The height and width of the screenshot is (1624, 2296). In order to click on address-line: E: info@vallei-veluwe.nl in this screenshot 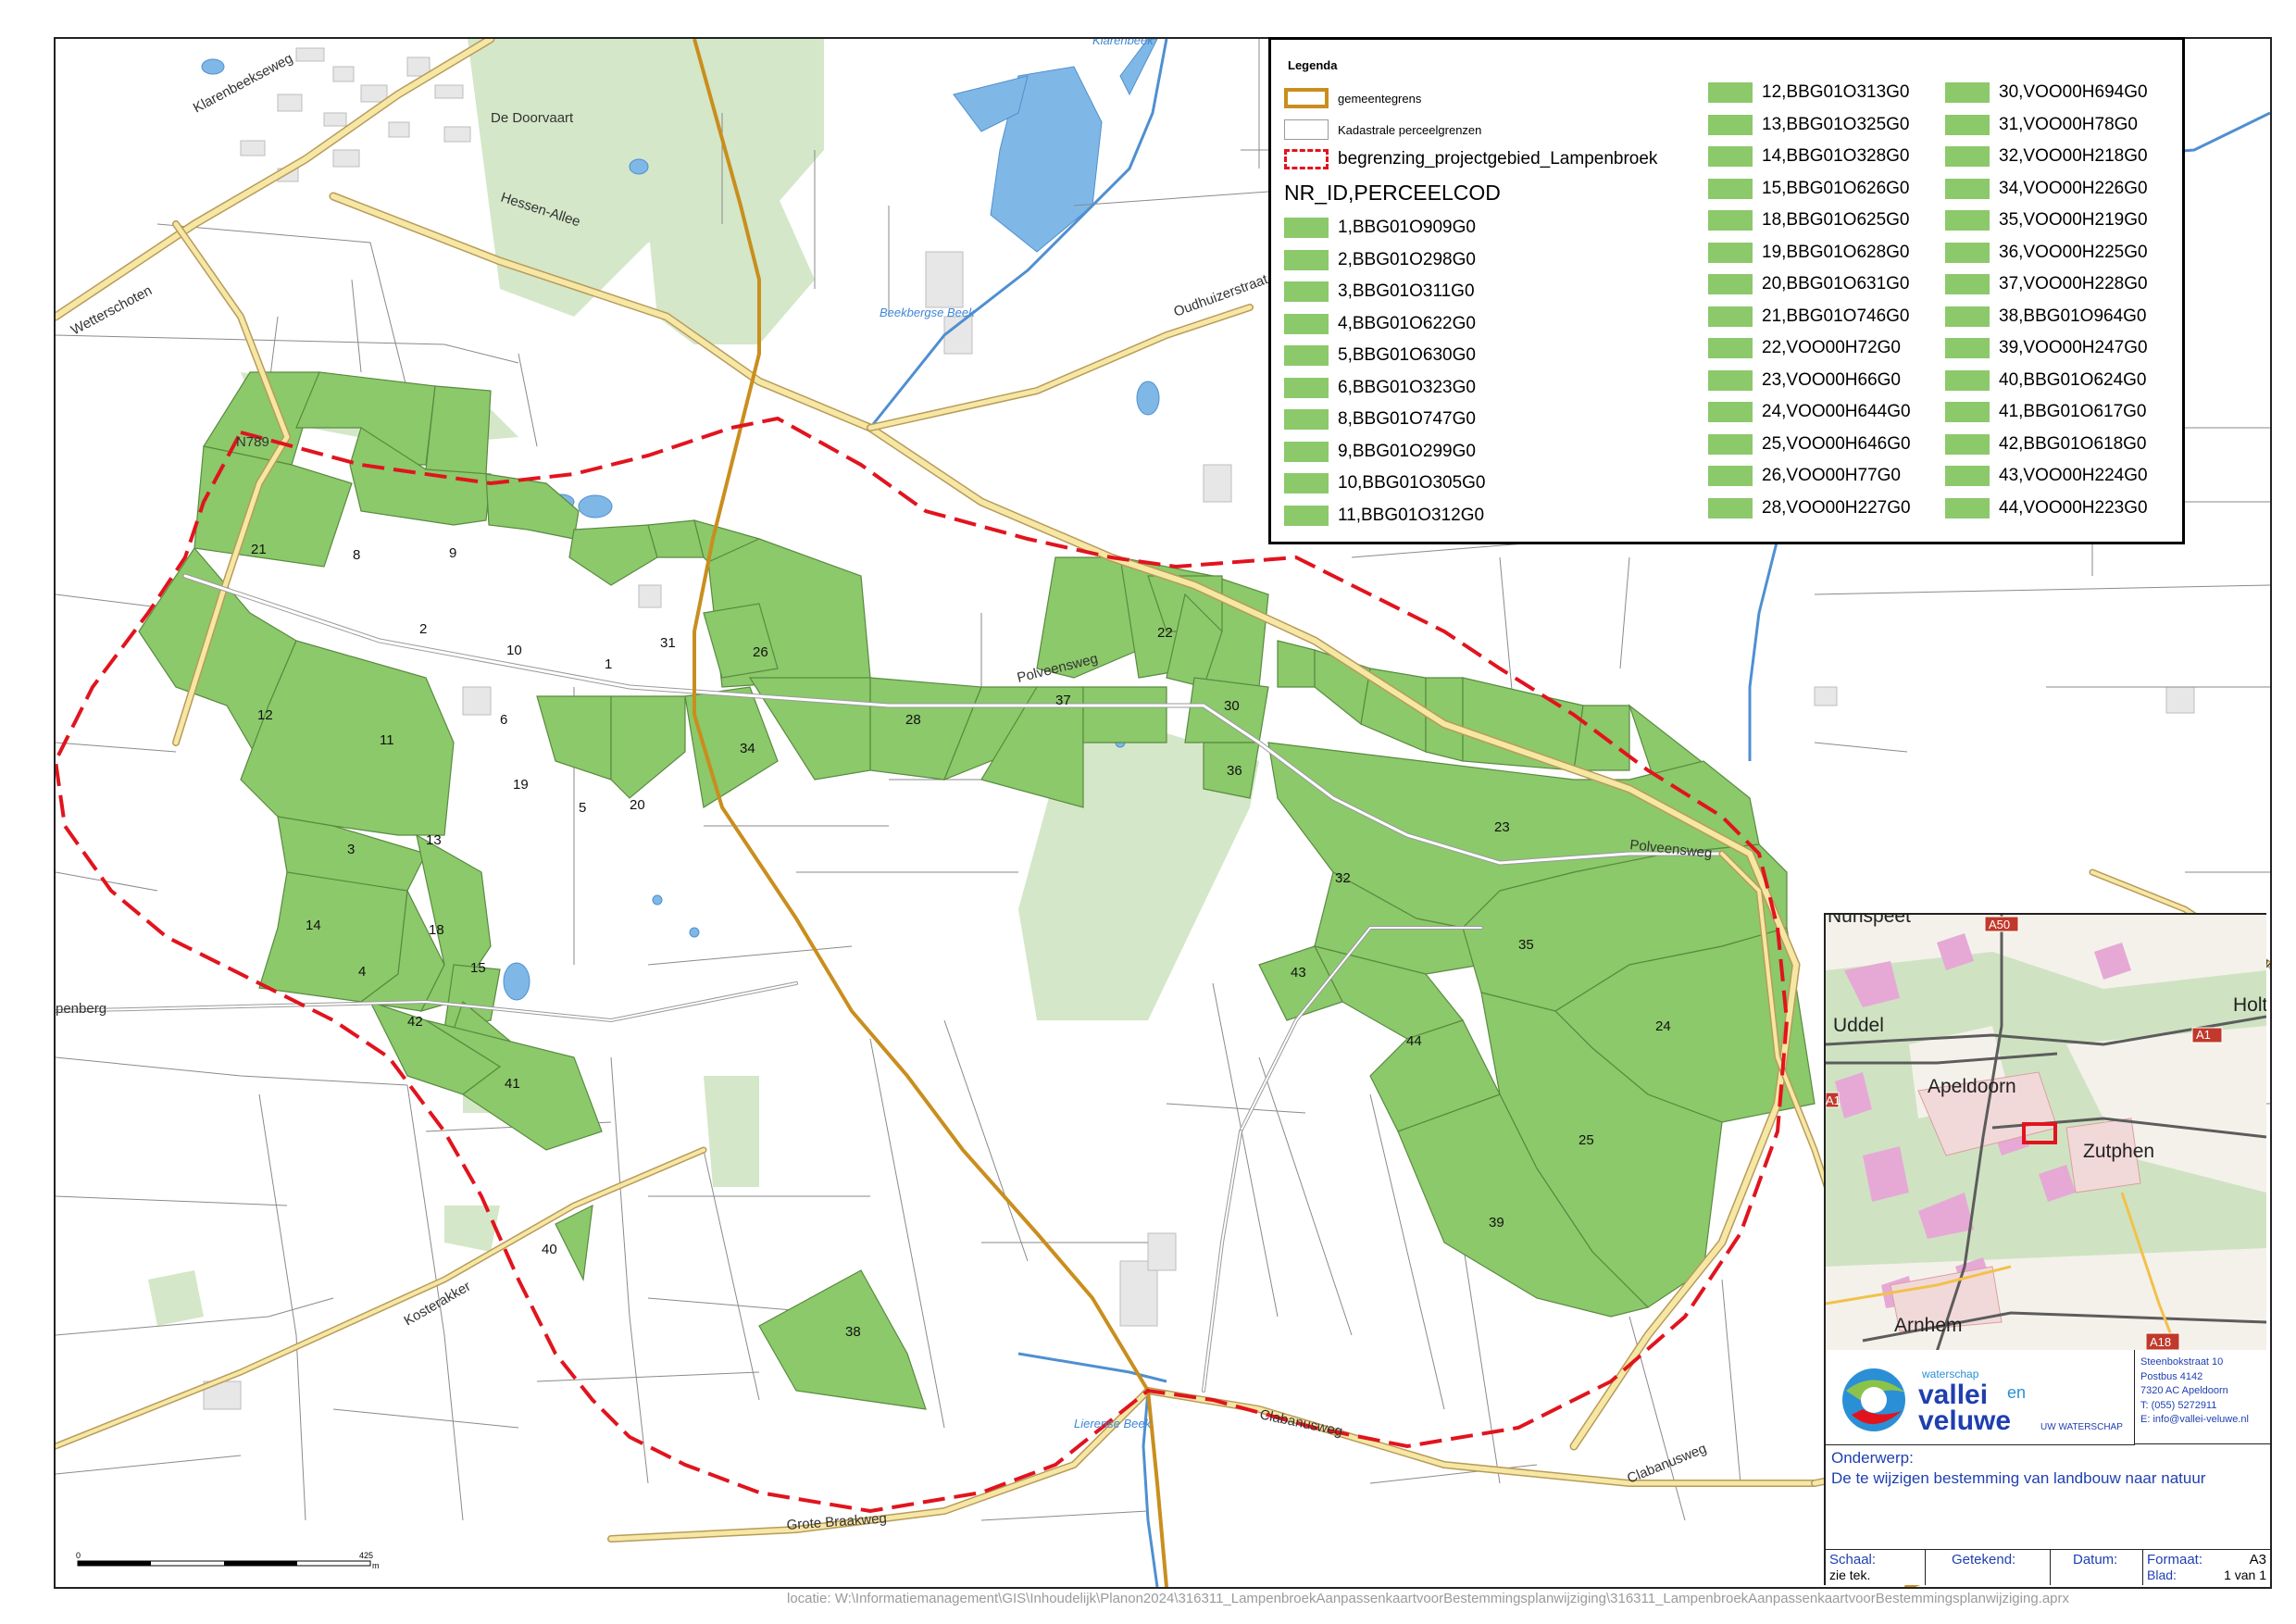, I will do `click(2194, 1419)`.